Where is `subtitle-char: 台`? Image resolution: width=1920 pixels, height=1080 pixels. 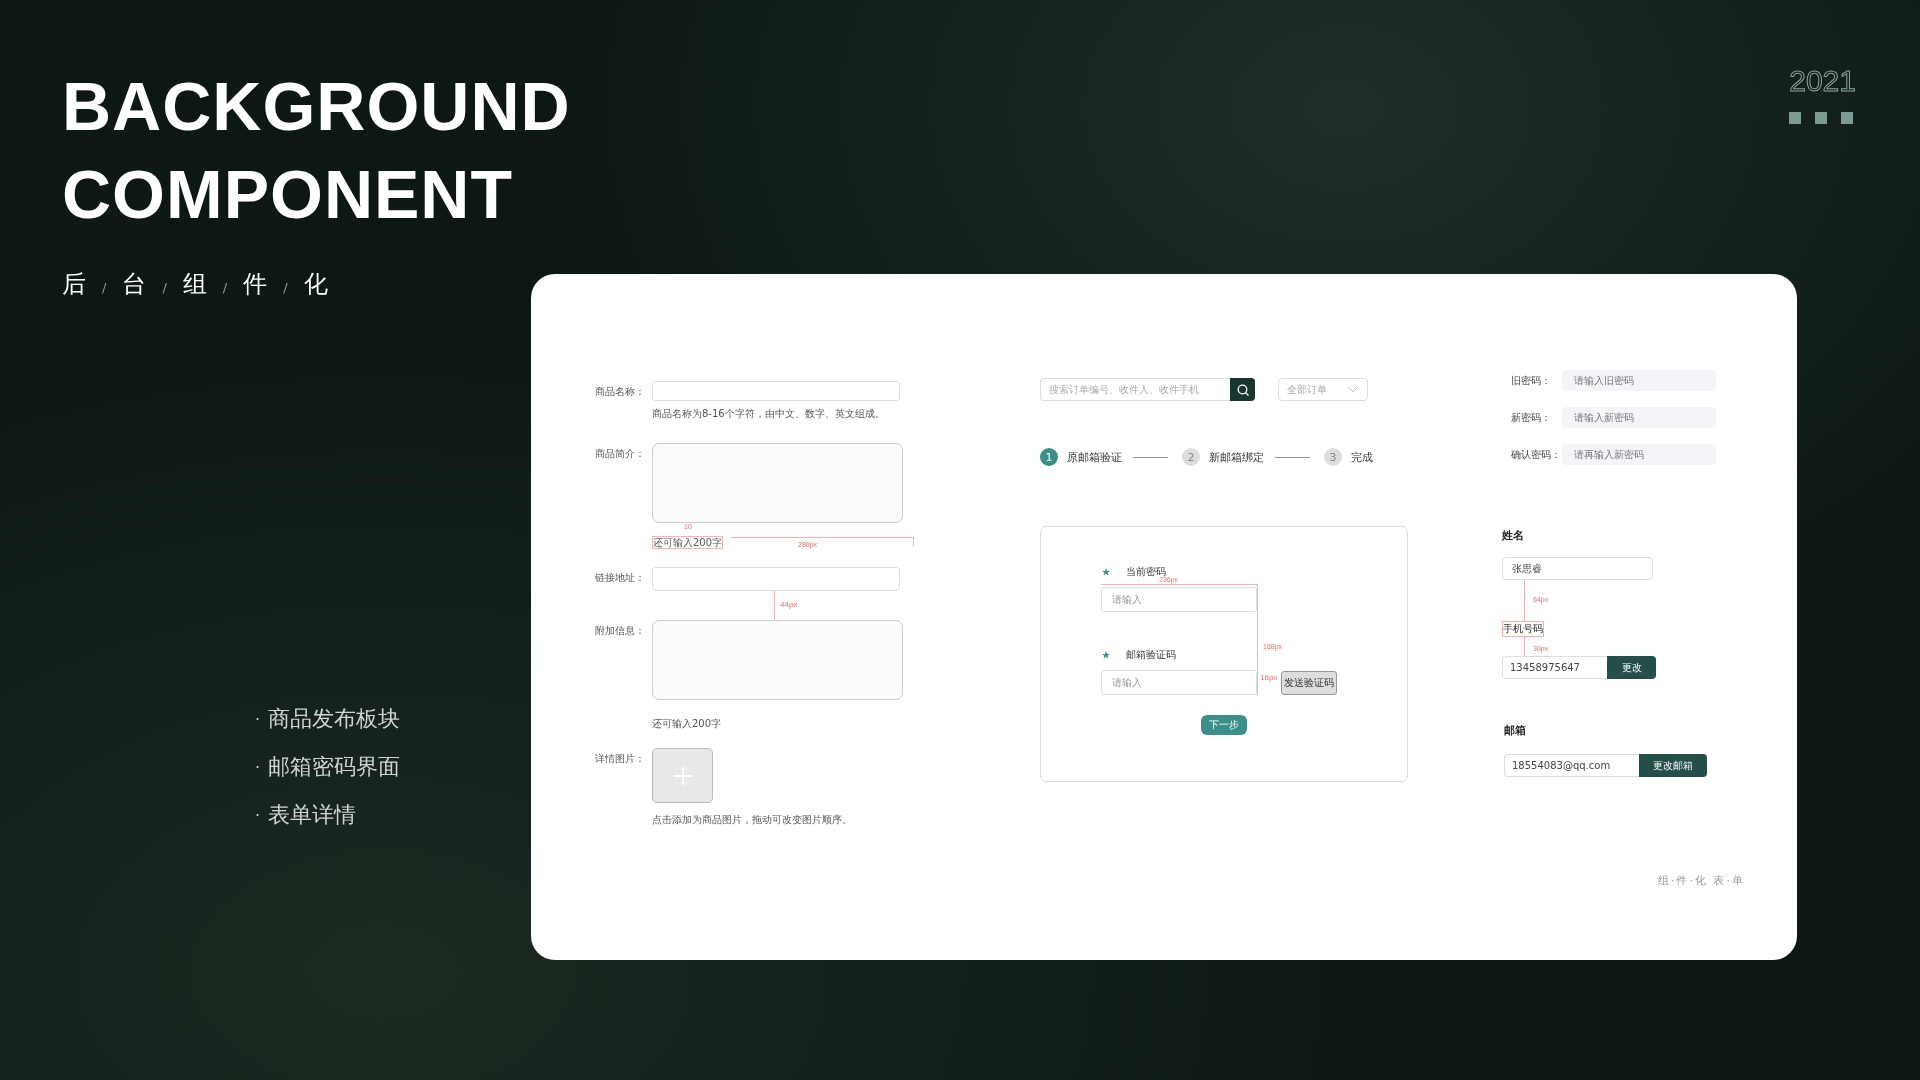
subtitle-char: 台 is located at coordinates (134, 284).